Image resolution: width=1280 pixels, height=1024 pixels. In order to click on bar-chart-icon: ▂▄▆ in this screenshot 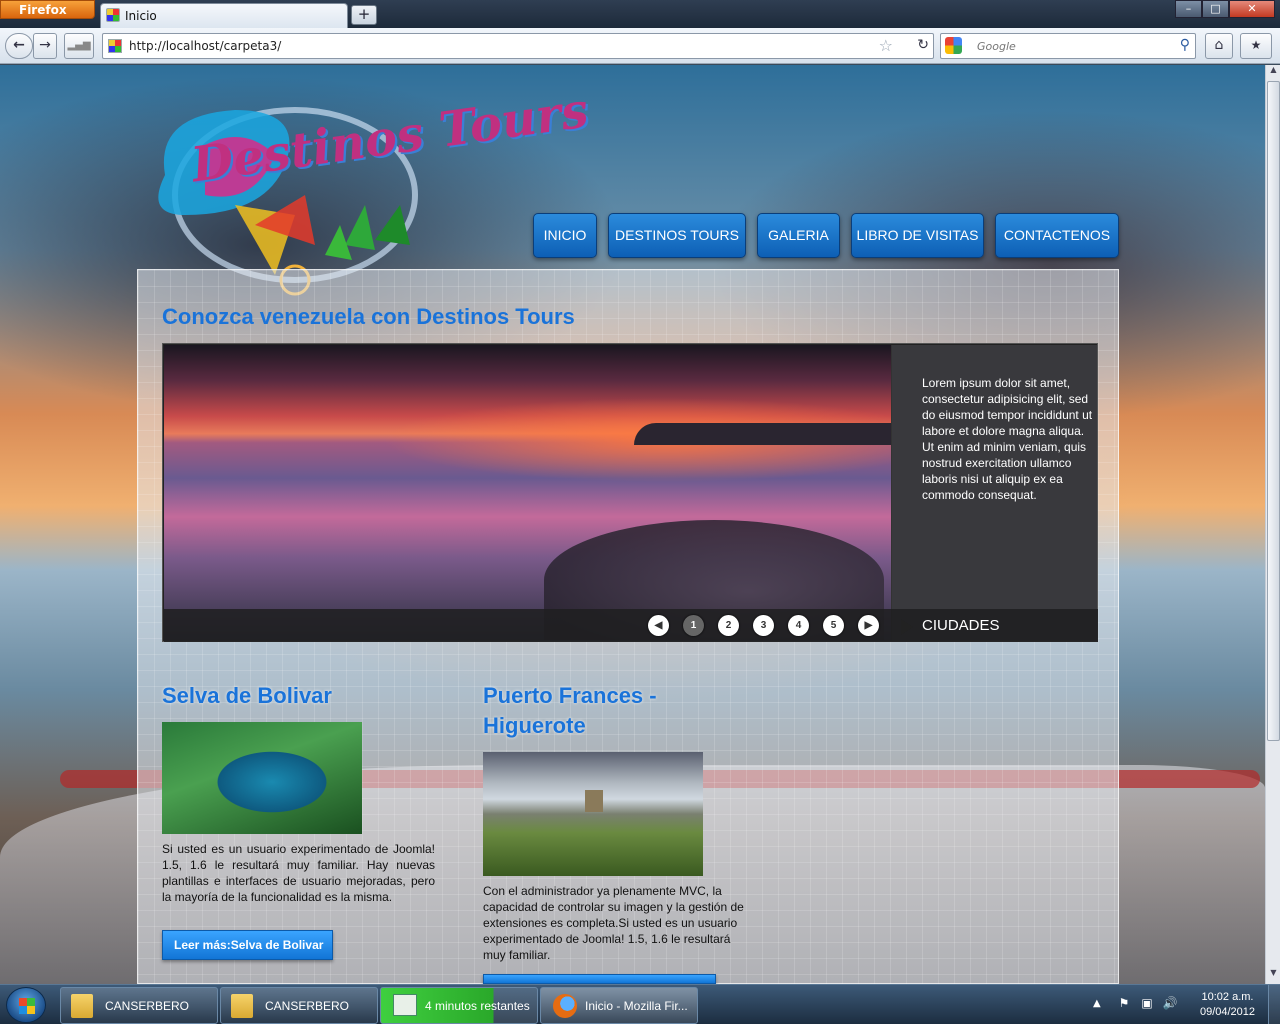, I will do `click(79, 46)`.